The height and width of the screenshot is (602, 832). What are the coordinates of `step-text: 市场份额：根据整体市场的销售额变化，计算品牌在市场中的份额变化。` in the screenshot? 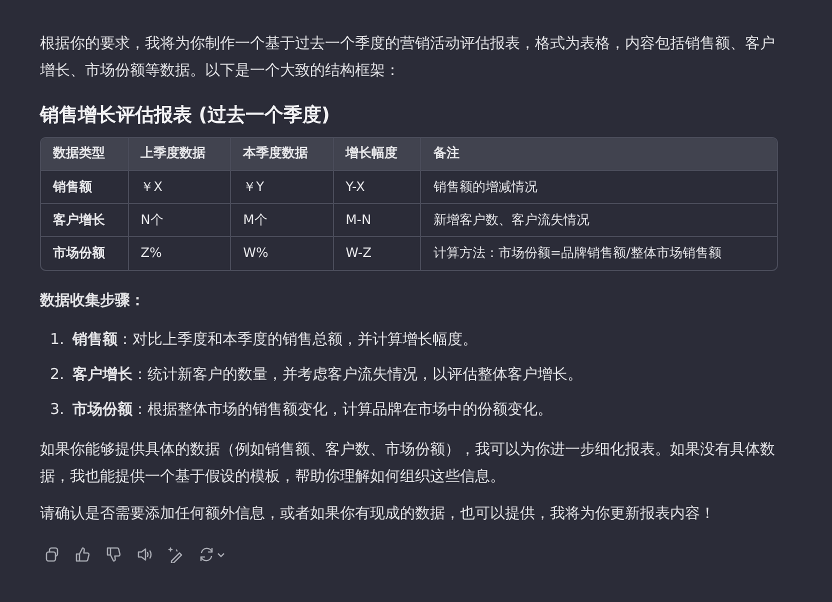 It's located at (312, 409).